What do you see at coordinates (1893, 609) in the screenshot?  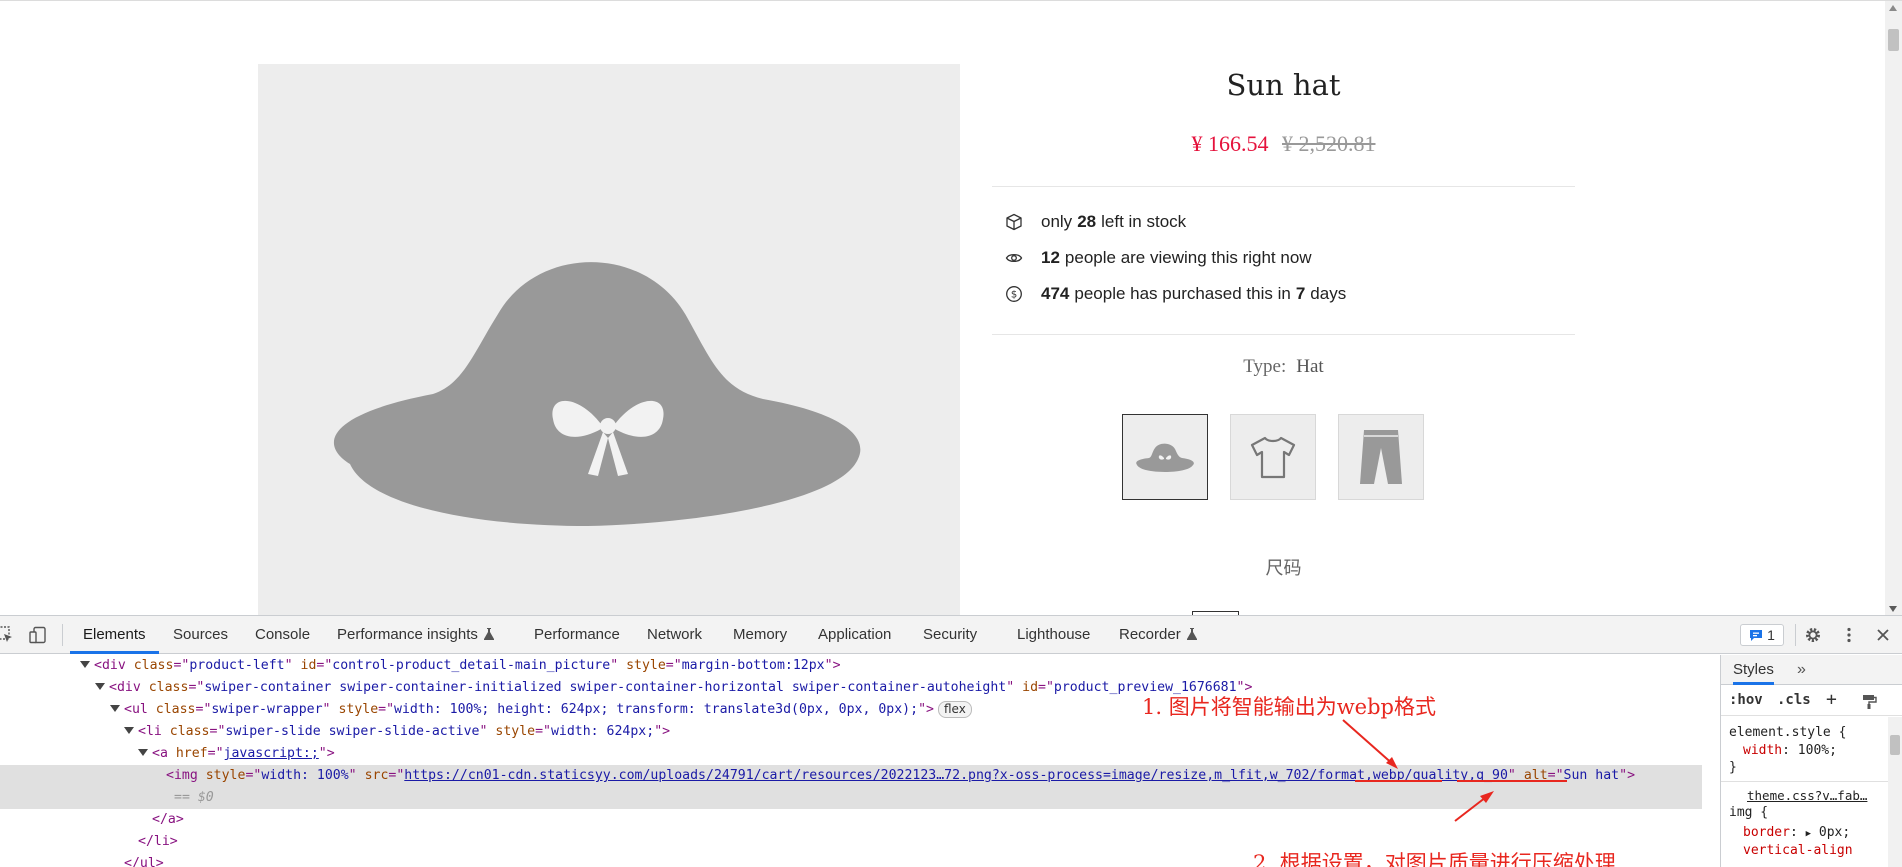 I see `scroll-down-icon` at bounding box center [1893, 609].